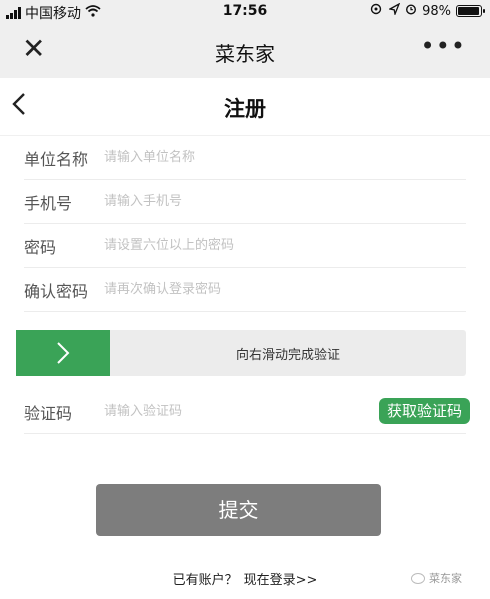 This screenshot has width=490, height=599. I want to click on code-row: 验证码 获取验证码, so click(247, 412).